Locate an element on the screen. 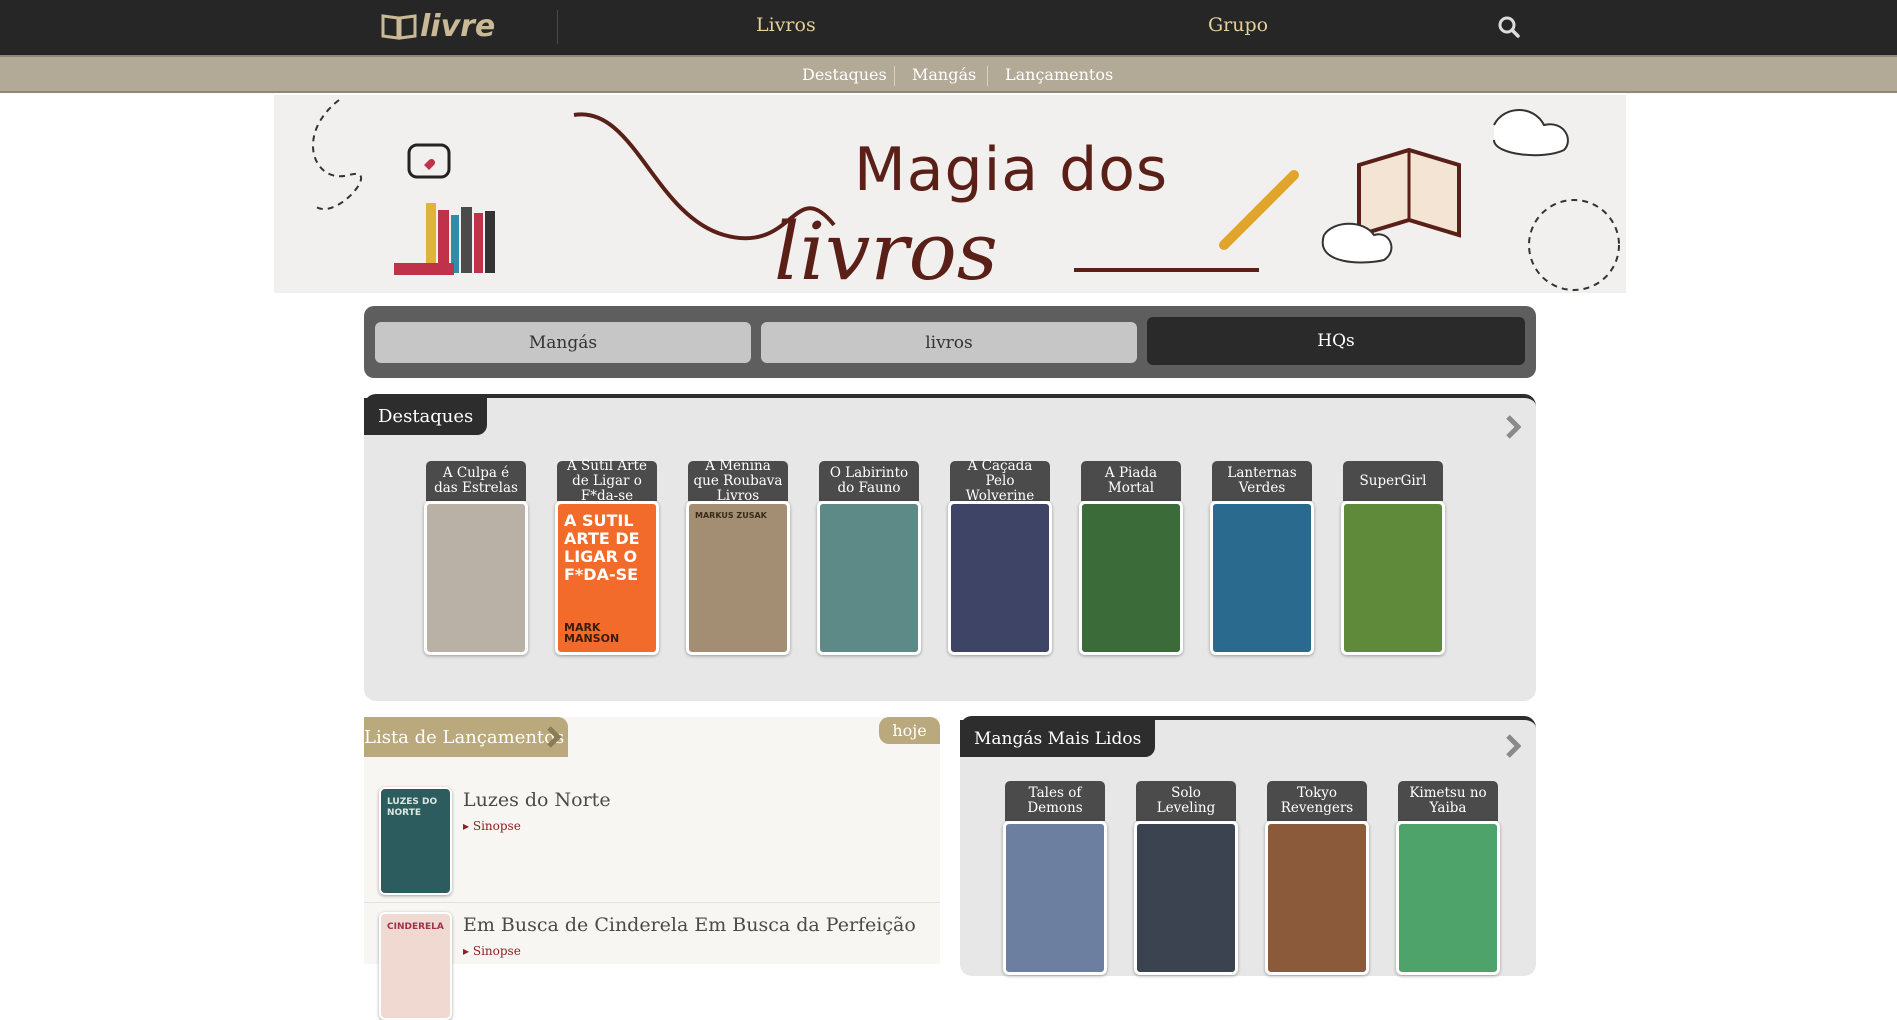 This screenshot has height=1020, width=1897. book-title: Tales of Demons is located at coordinates (1055, 801).